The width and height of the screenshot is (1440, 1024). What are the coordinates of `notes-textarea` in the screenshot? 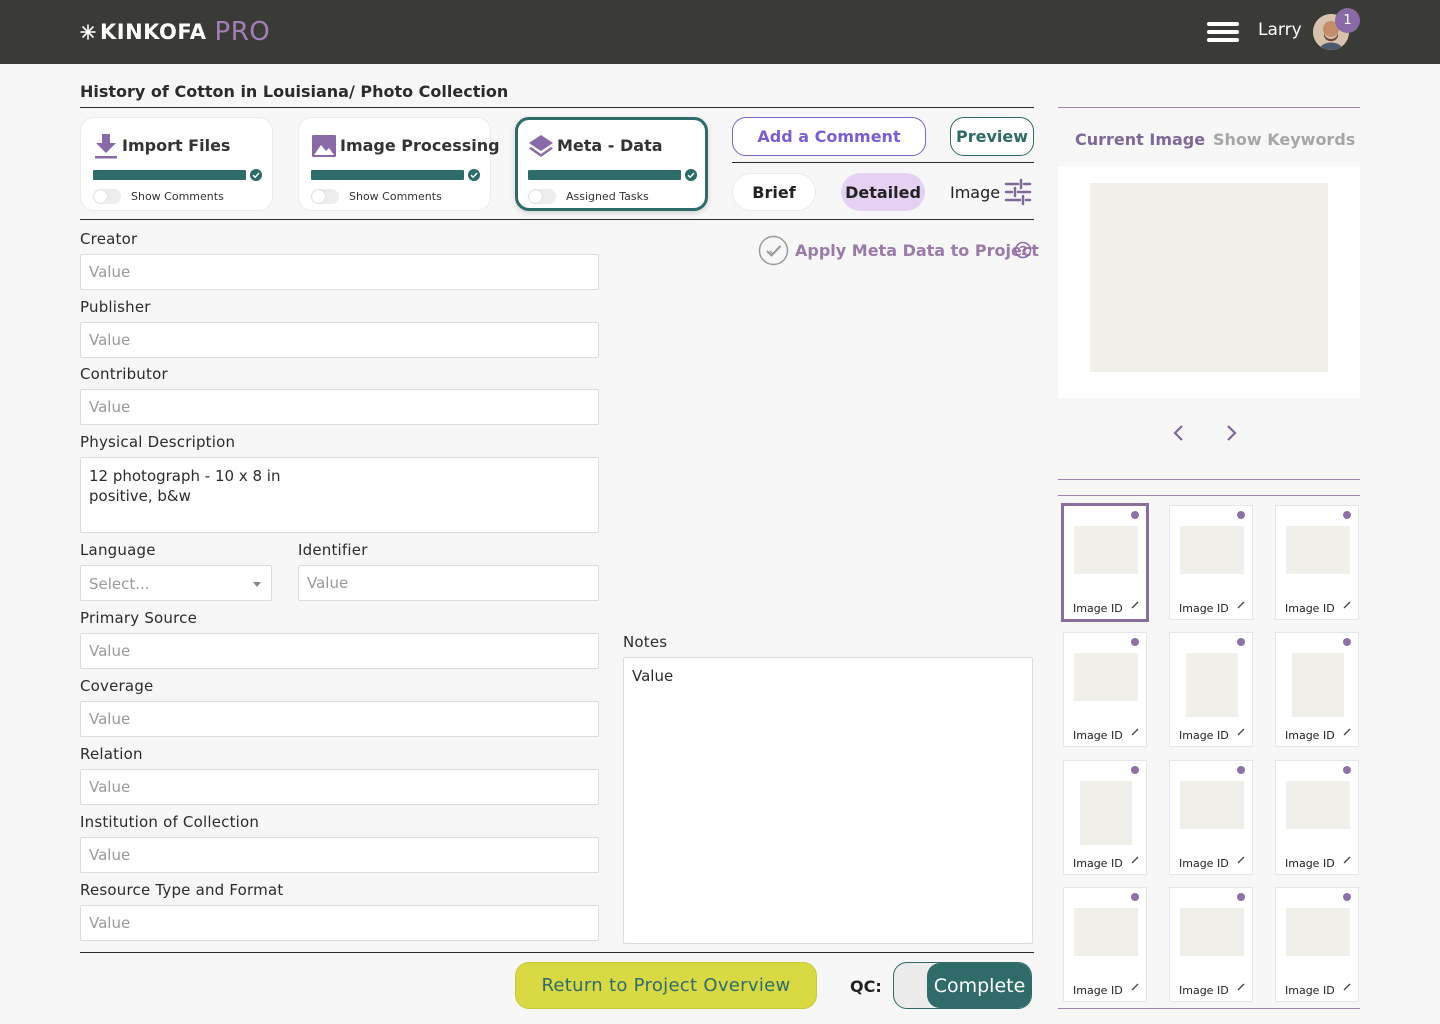 It's located at (828, 800).